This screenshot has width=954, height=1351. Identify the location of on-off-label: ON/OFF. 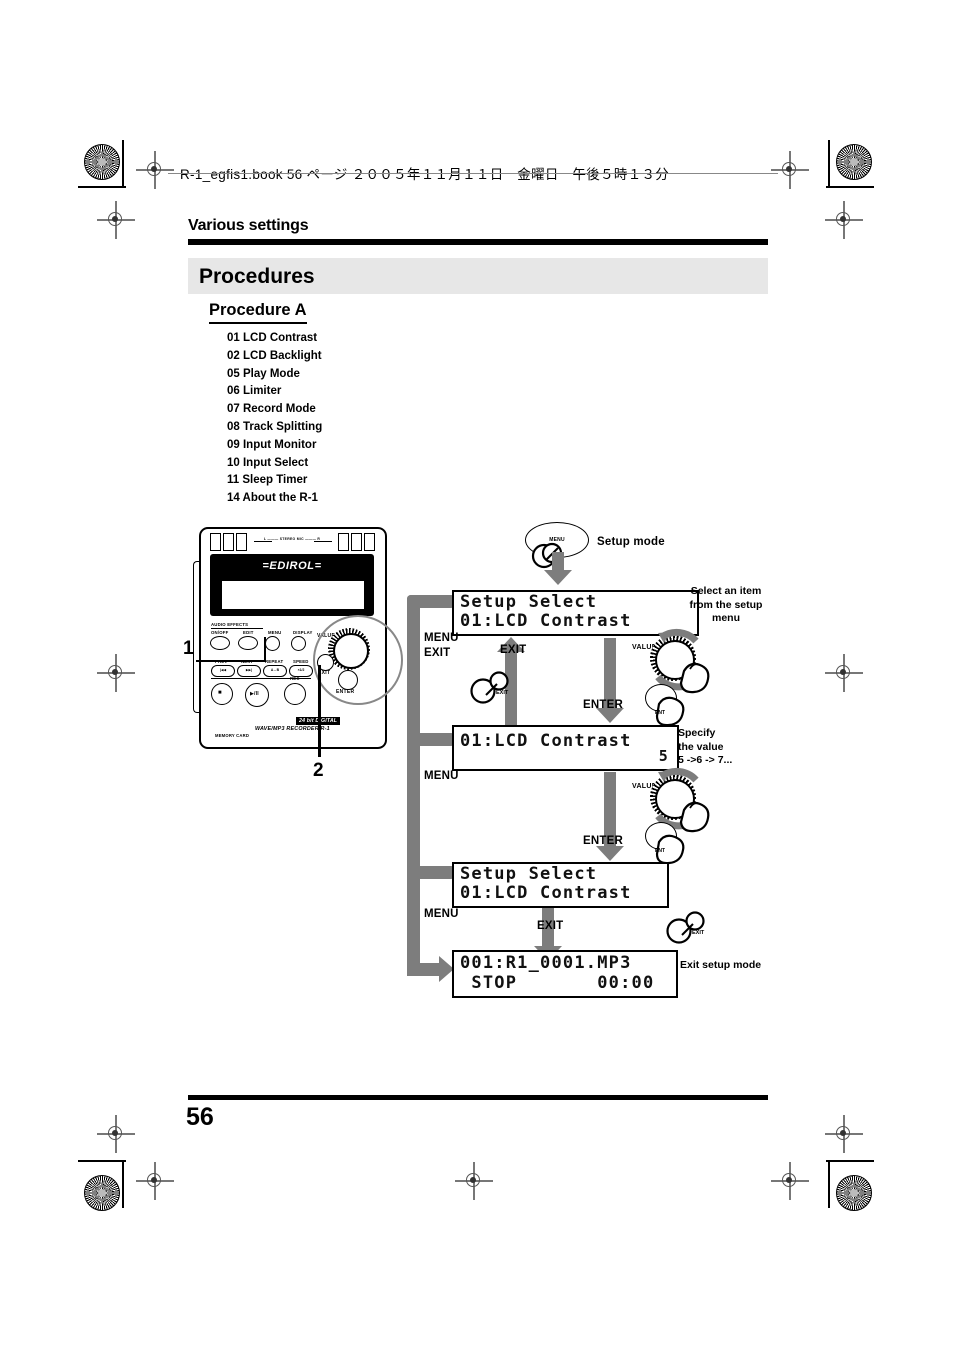
(220, 632).